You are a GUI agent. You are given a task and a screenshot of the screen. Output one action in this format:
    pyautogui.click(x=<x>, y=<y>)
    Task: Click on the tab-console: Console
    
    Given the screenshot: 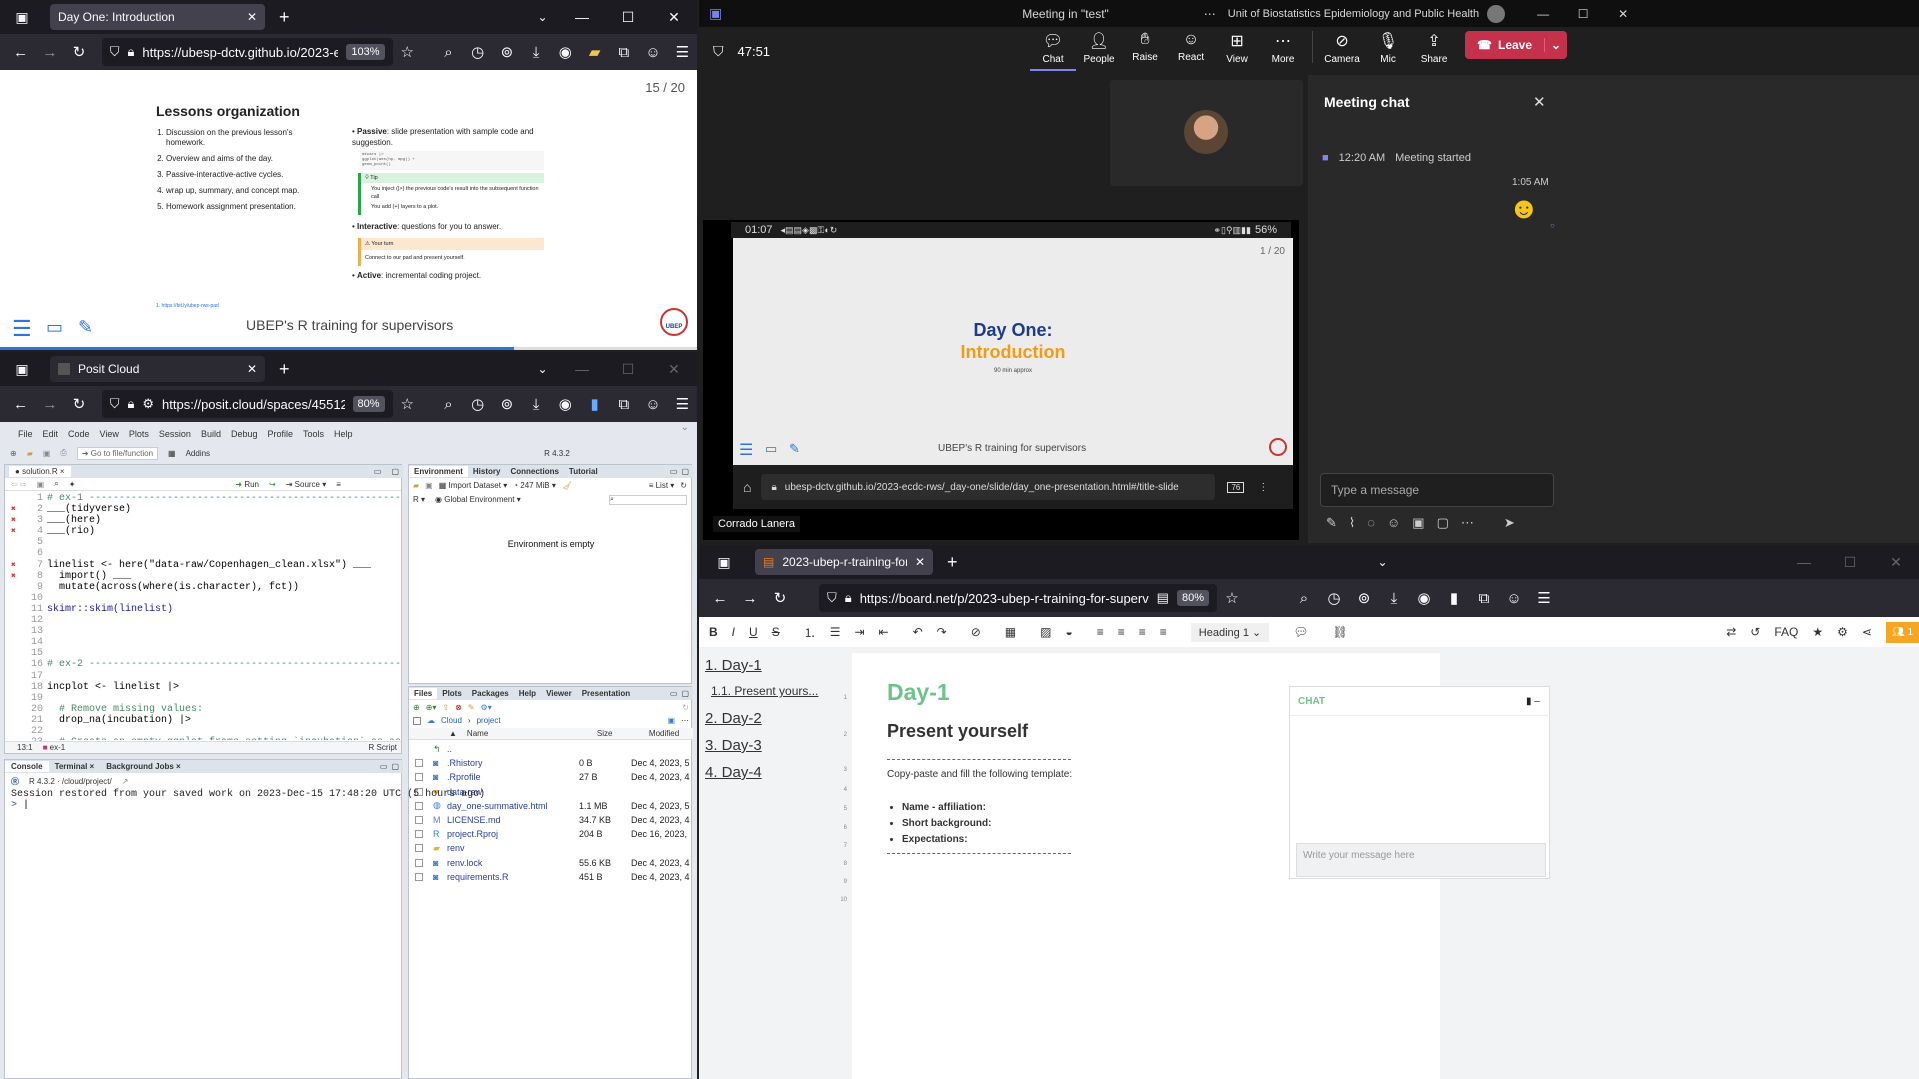 What is the action you would take?
    pyautogui.click(x=27, y=766)
    